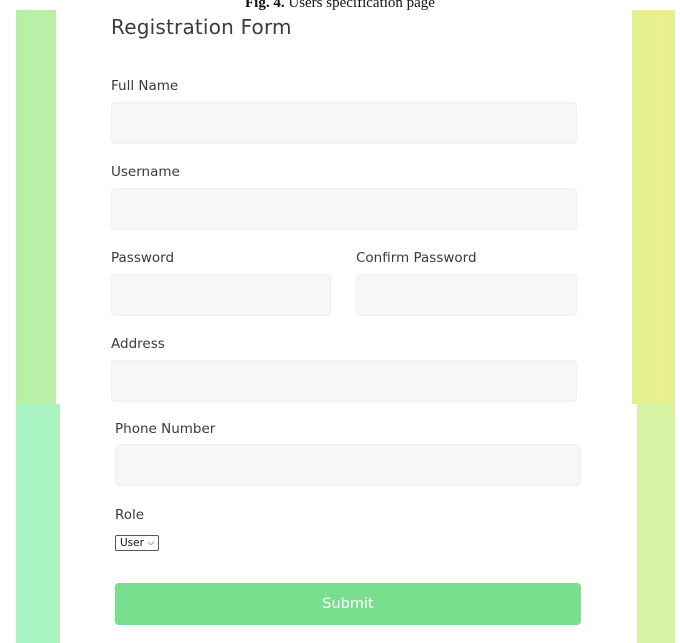 This screenshot has height=643, width=680. Describe the element at coordinates (416, 258) in the screenshot. I see `confirm-password-label: Confirm Password` at that location.